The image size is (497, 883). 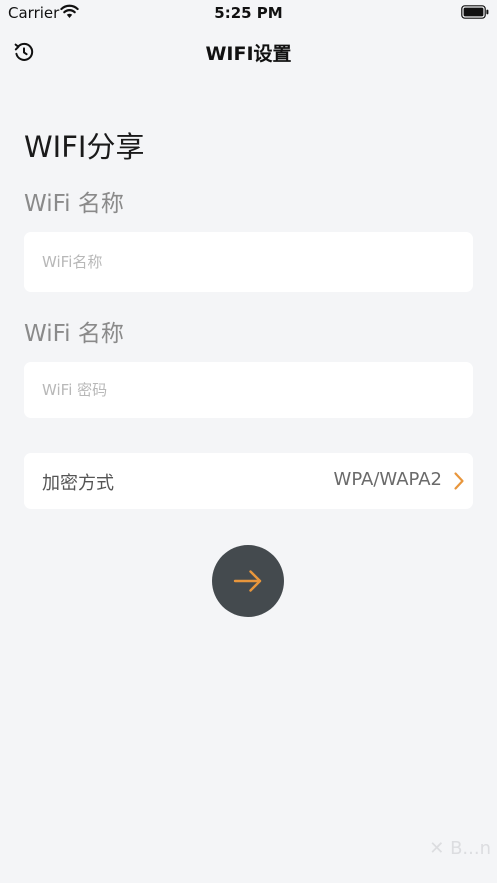 I want to click on password-input, so click(x=252, y=390).